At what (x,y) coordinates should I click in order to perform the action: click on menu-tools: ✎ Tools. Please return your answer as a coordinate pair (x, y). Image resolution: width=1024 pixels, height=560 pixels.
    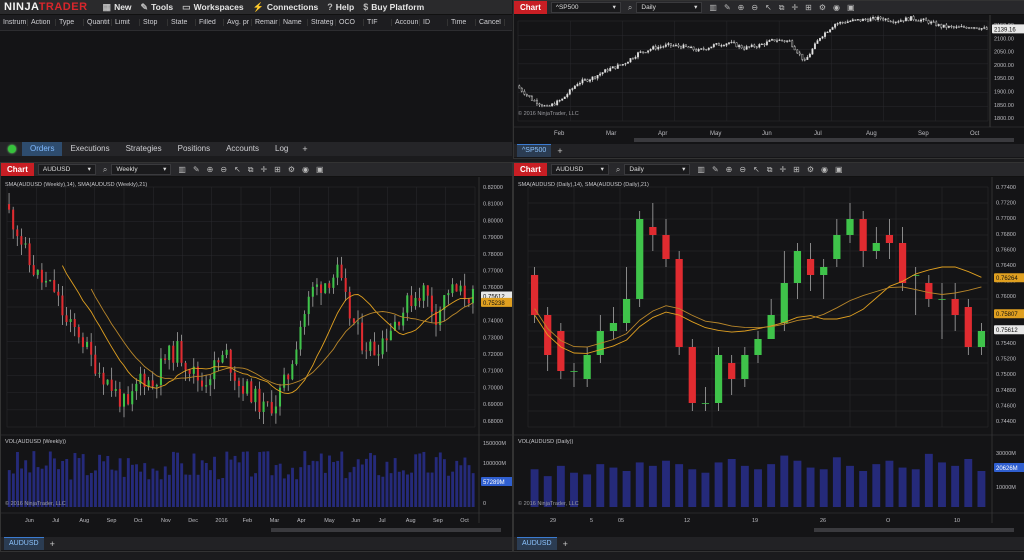
    Looking at the image, I should click on (157, 7).